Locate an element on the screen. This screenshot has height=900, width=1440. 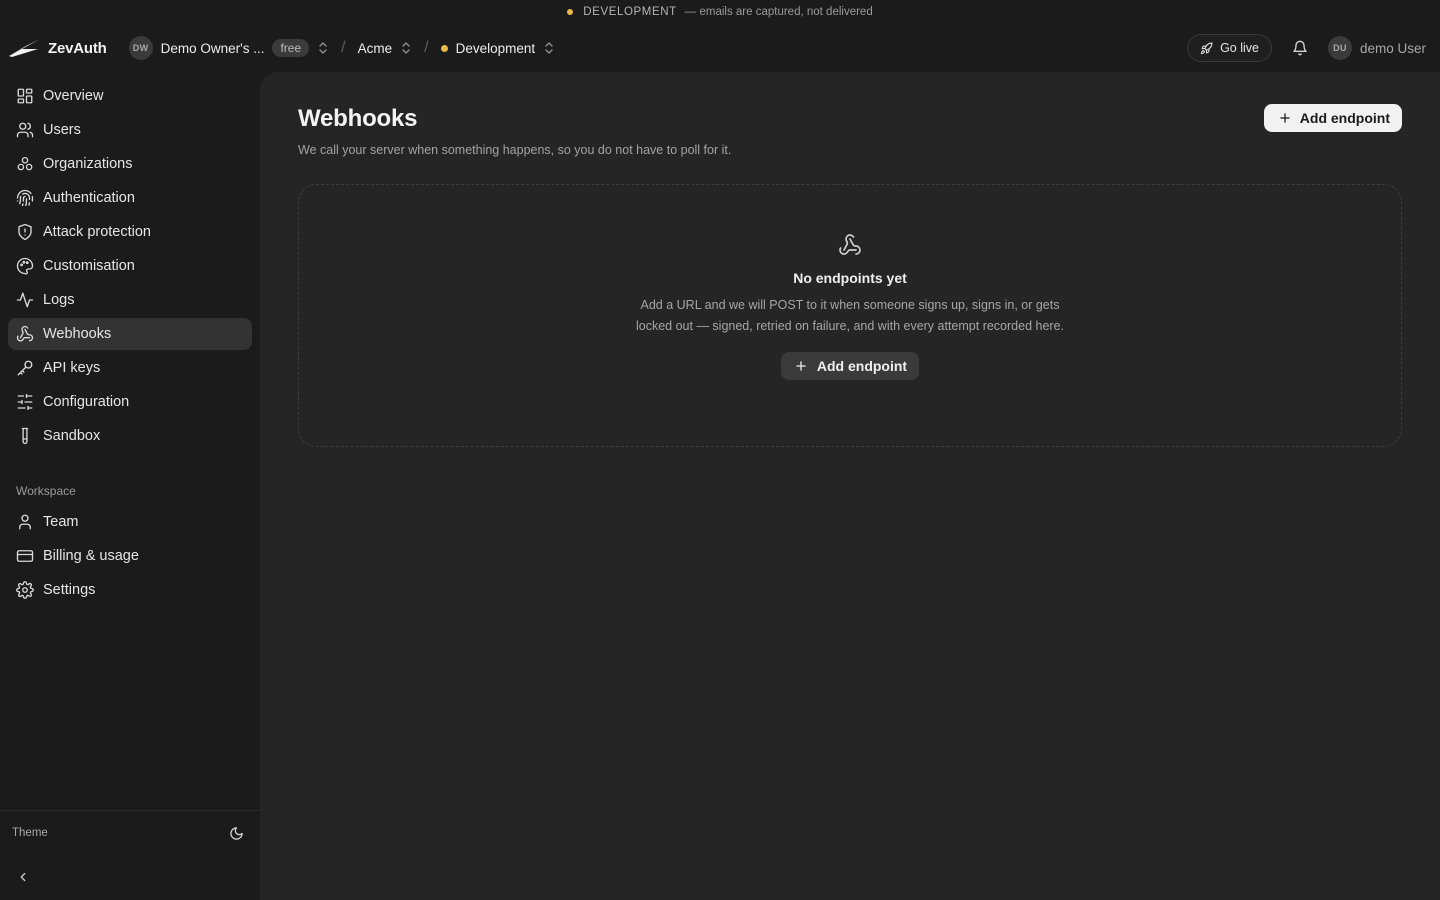
page-title: Webhooks is located at coordinates (358, 118).